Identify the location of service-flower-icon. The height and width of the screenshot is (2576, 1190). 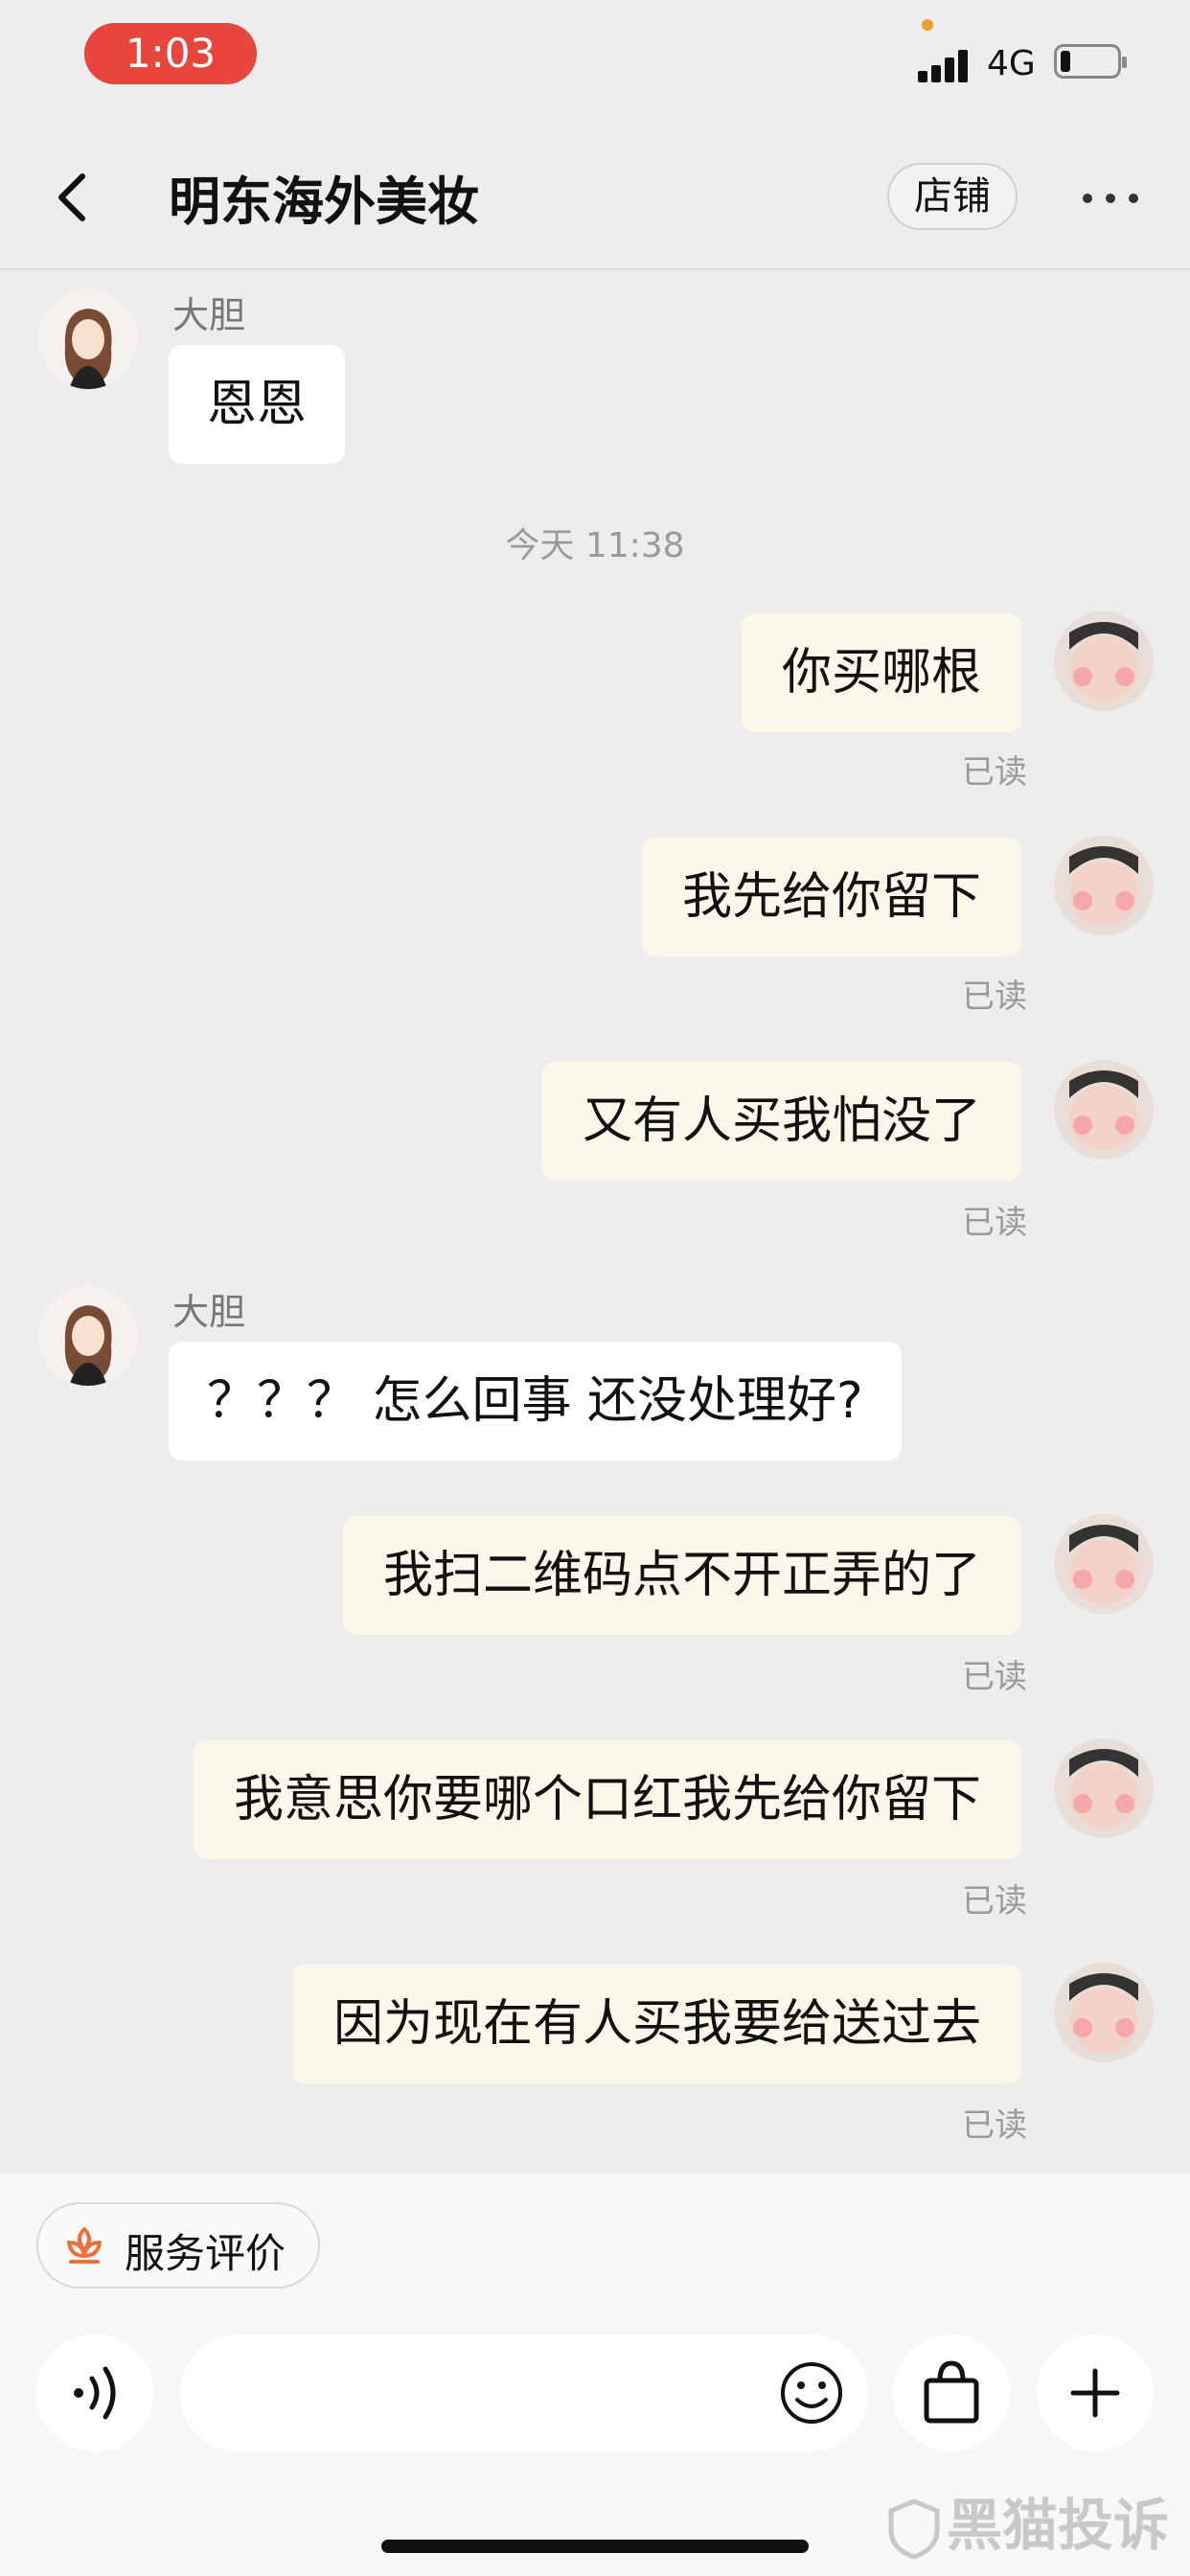
(84, 2246).